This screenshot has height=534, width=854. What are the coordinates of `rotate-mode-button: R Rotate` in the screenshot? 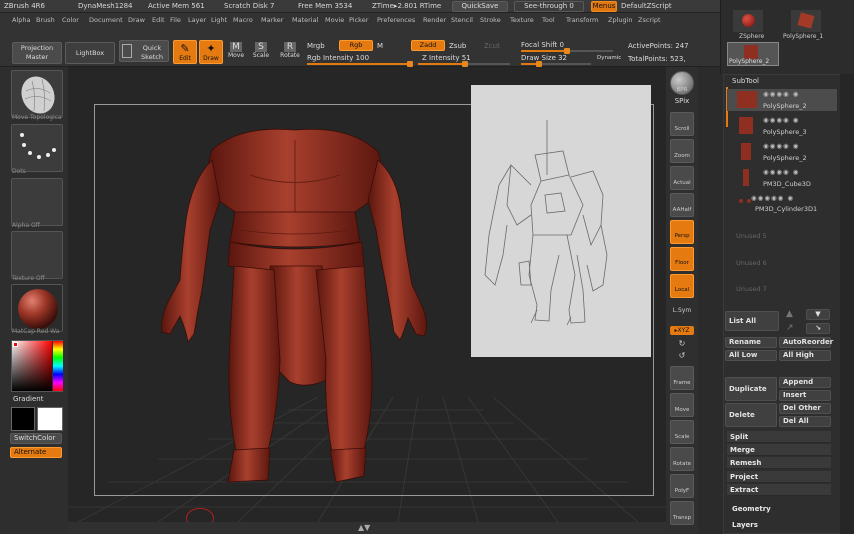 It's located at (290, 52).